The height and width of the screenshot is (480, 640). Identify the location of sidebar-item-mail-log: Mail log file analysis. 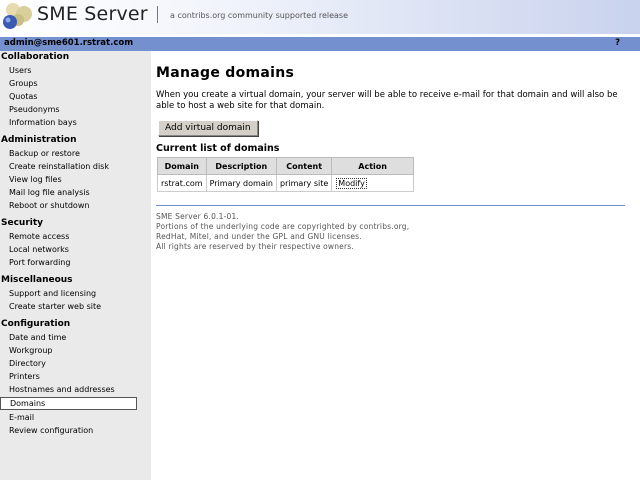
(75, 192).